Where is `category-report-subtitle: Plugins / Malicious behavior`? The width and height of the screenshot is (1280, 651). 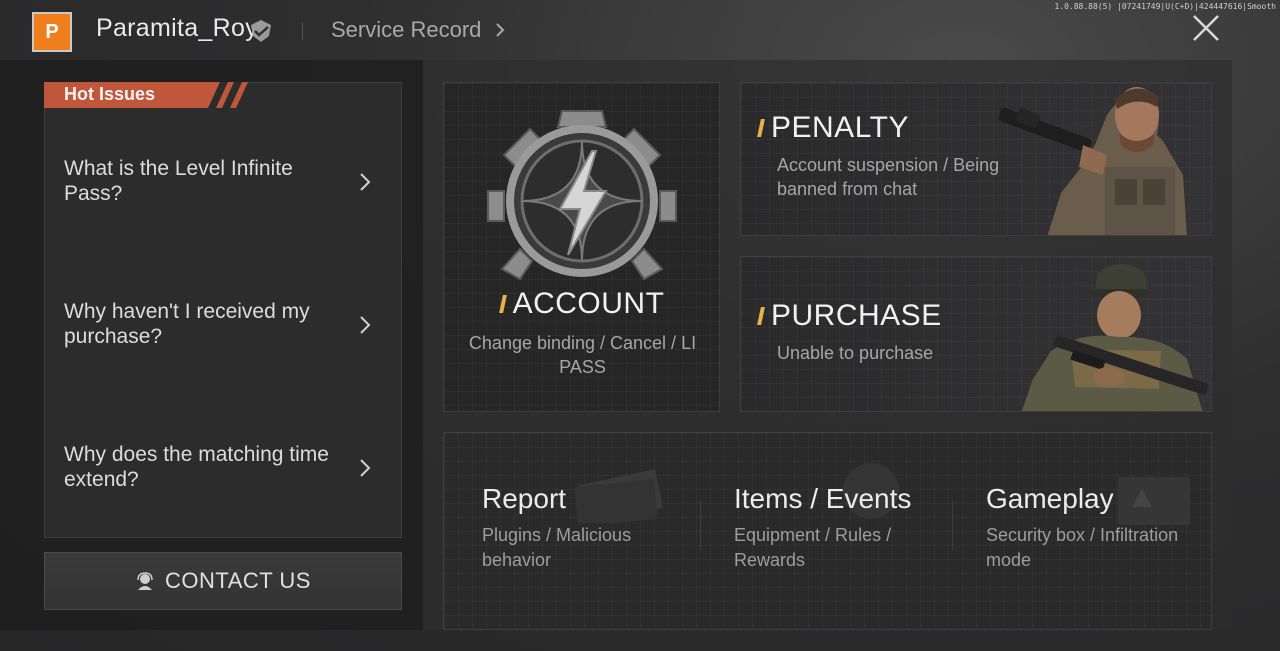
category-report-subtitle: Plugins / Malicious behavior is located at coordinates (557, 547).